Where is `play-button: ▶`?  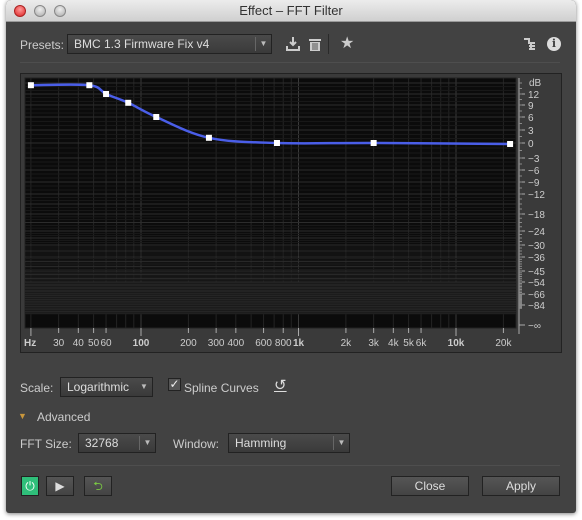 play-button: ▶ is located at coordinates (60, 486).